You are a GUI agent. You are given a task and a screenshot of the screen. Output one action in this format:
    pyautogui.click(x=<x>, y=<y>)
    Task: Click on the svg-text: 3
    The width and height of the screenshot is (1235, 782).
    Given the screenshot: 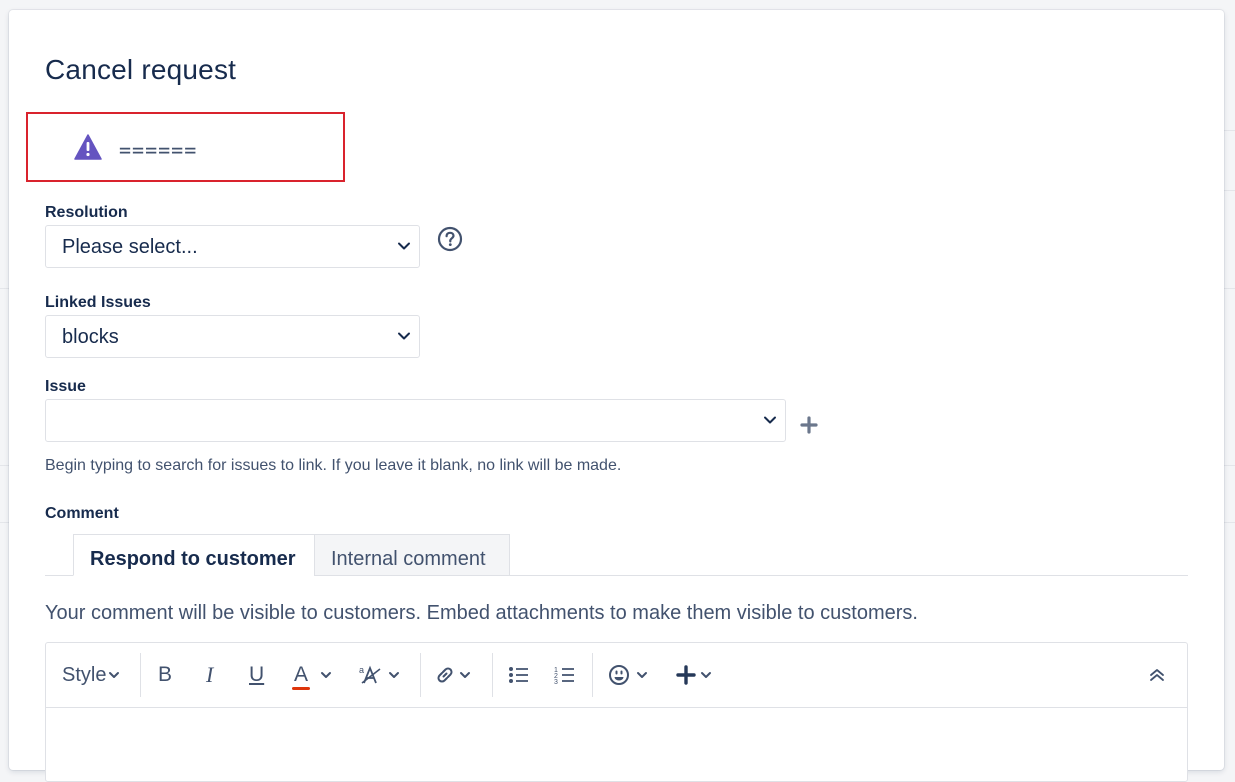 What is the action you would take?
    pyautogui.click(x=556, y=682)
    